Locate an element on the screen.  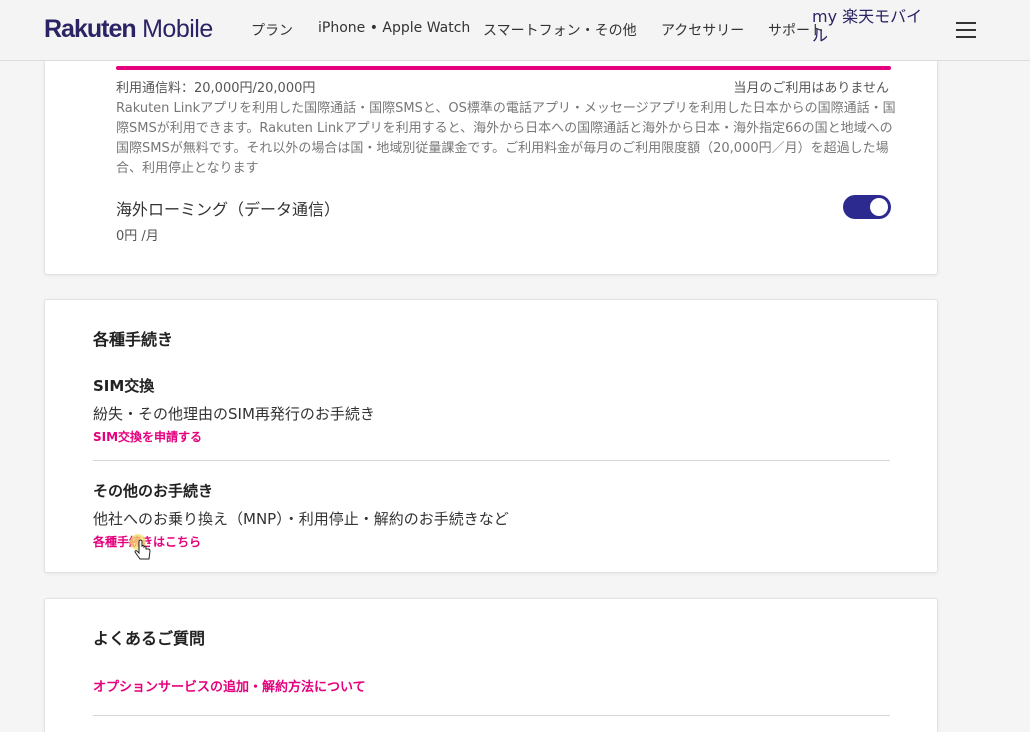
sim-exchange-link: SIM交換を申請する is located at coordinates (147, 436).